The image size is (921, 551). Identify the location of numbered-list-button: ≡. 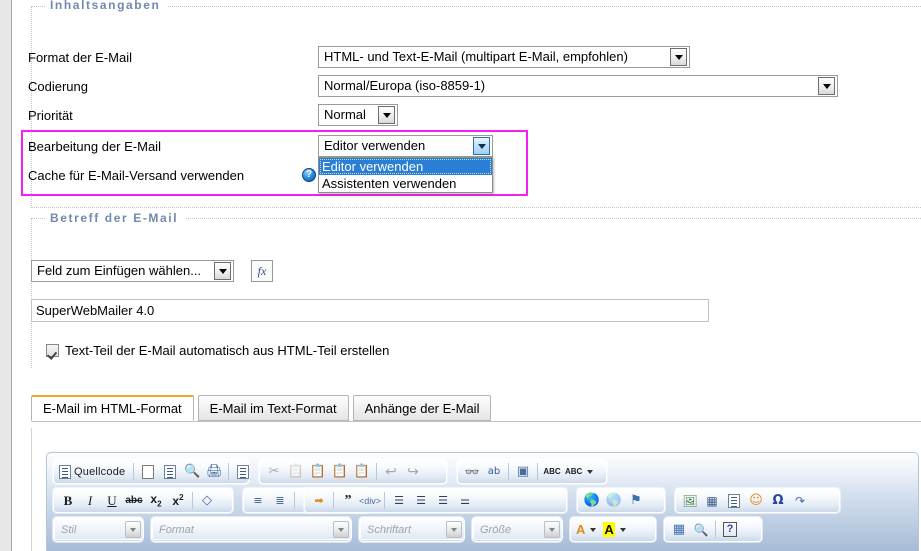
(258, 500).